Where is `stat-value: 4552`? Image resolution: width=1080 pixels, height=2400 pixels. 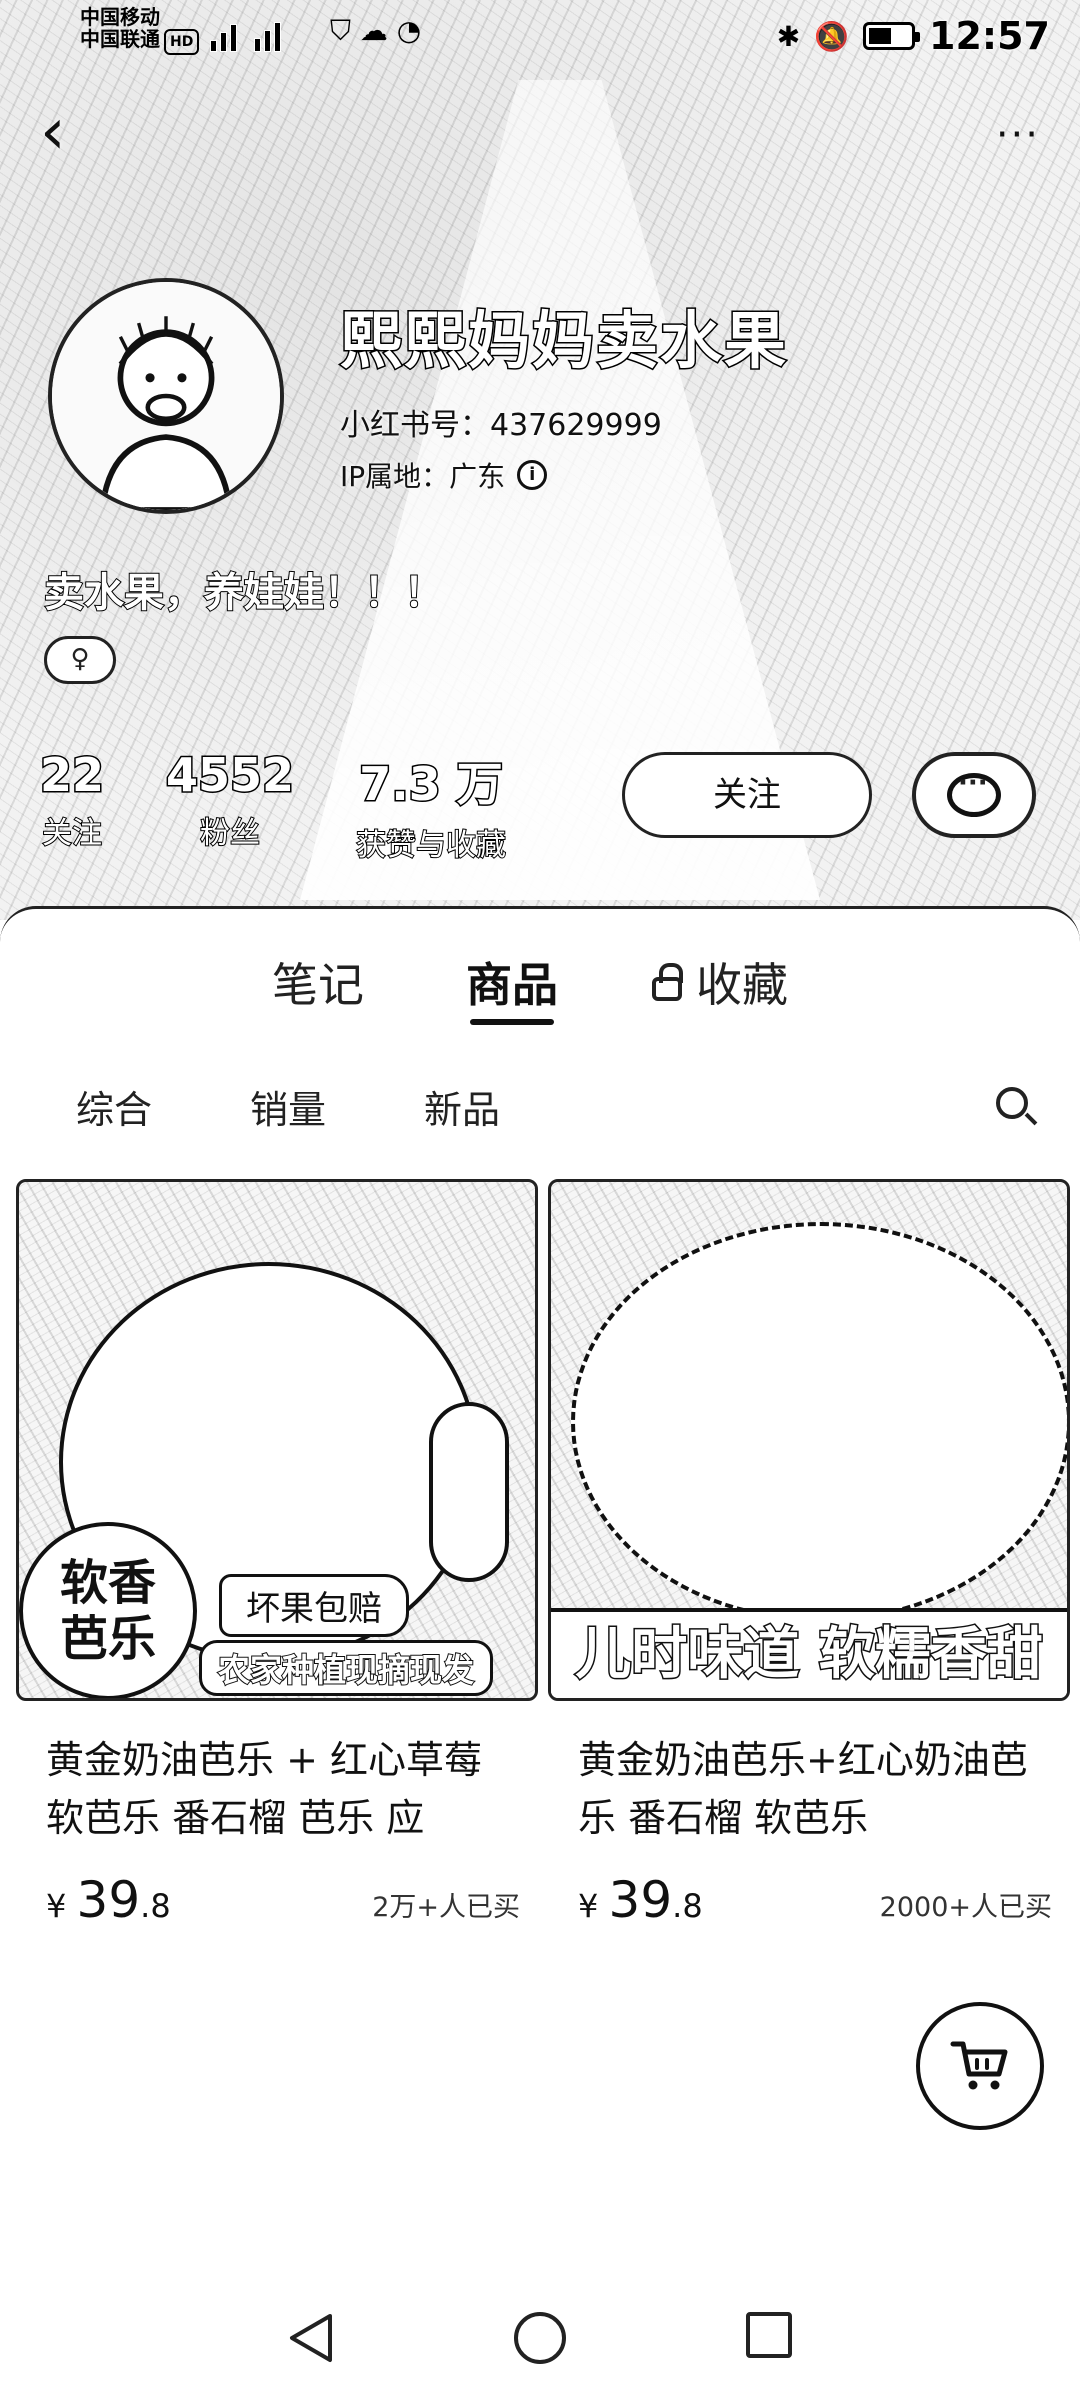
stat-value: 4552 is located at coordinates (230, 775).